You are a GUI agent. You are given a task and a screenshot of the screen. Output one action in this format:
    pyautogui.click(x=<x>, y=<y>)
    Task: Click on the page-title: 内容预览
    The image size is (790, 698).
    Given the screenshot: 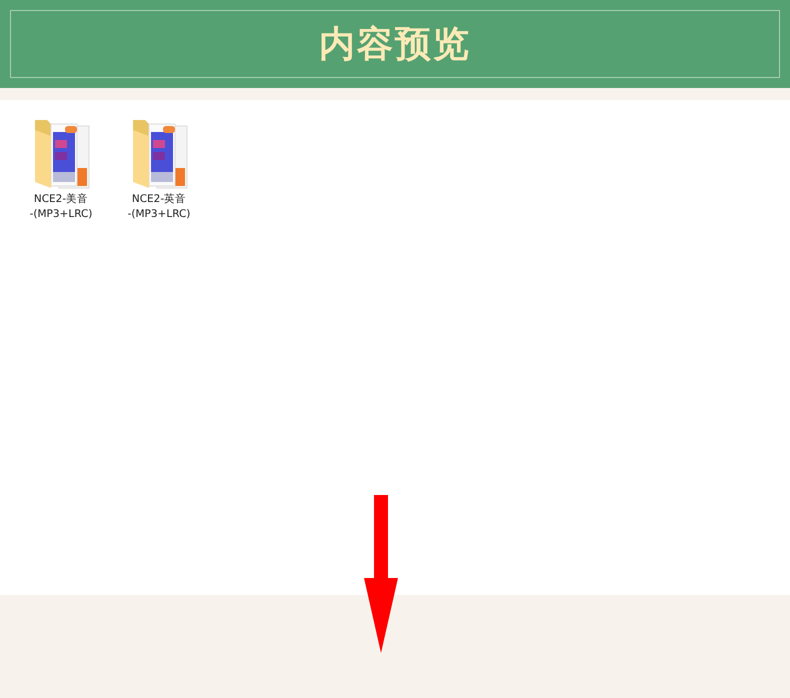 What is the action you would take?
    pyautogui.click(x=395, y=44)
    